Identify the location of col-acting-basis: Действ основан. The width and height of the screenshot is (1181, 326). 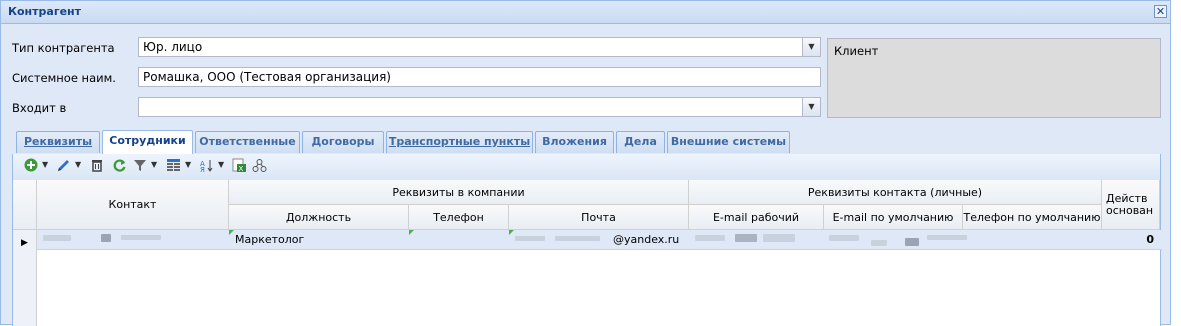
(1131, 205).